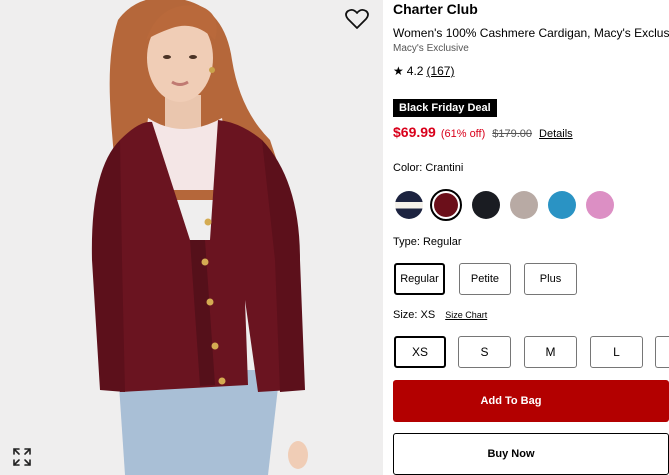  What do you see at coordinates (463, 134) in the screenshot?
I see `discount-percent: (61% off)` at bounding box center [463, 134].